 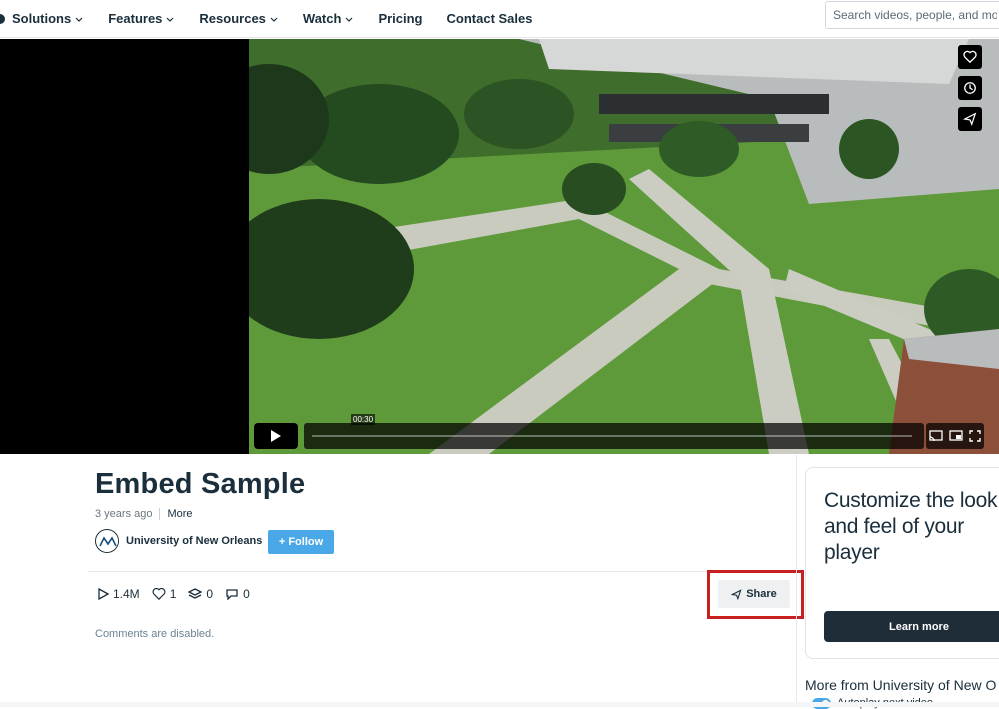 I want to click on share-video-button, so click(x=970, y=119).